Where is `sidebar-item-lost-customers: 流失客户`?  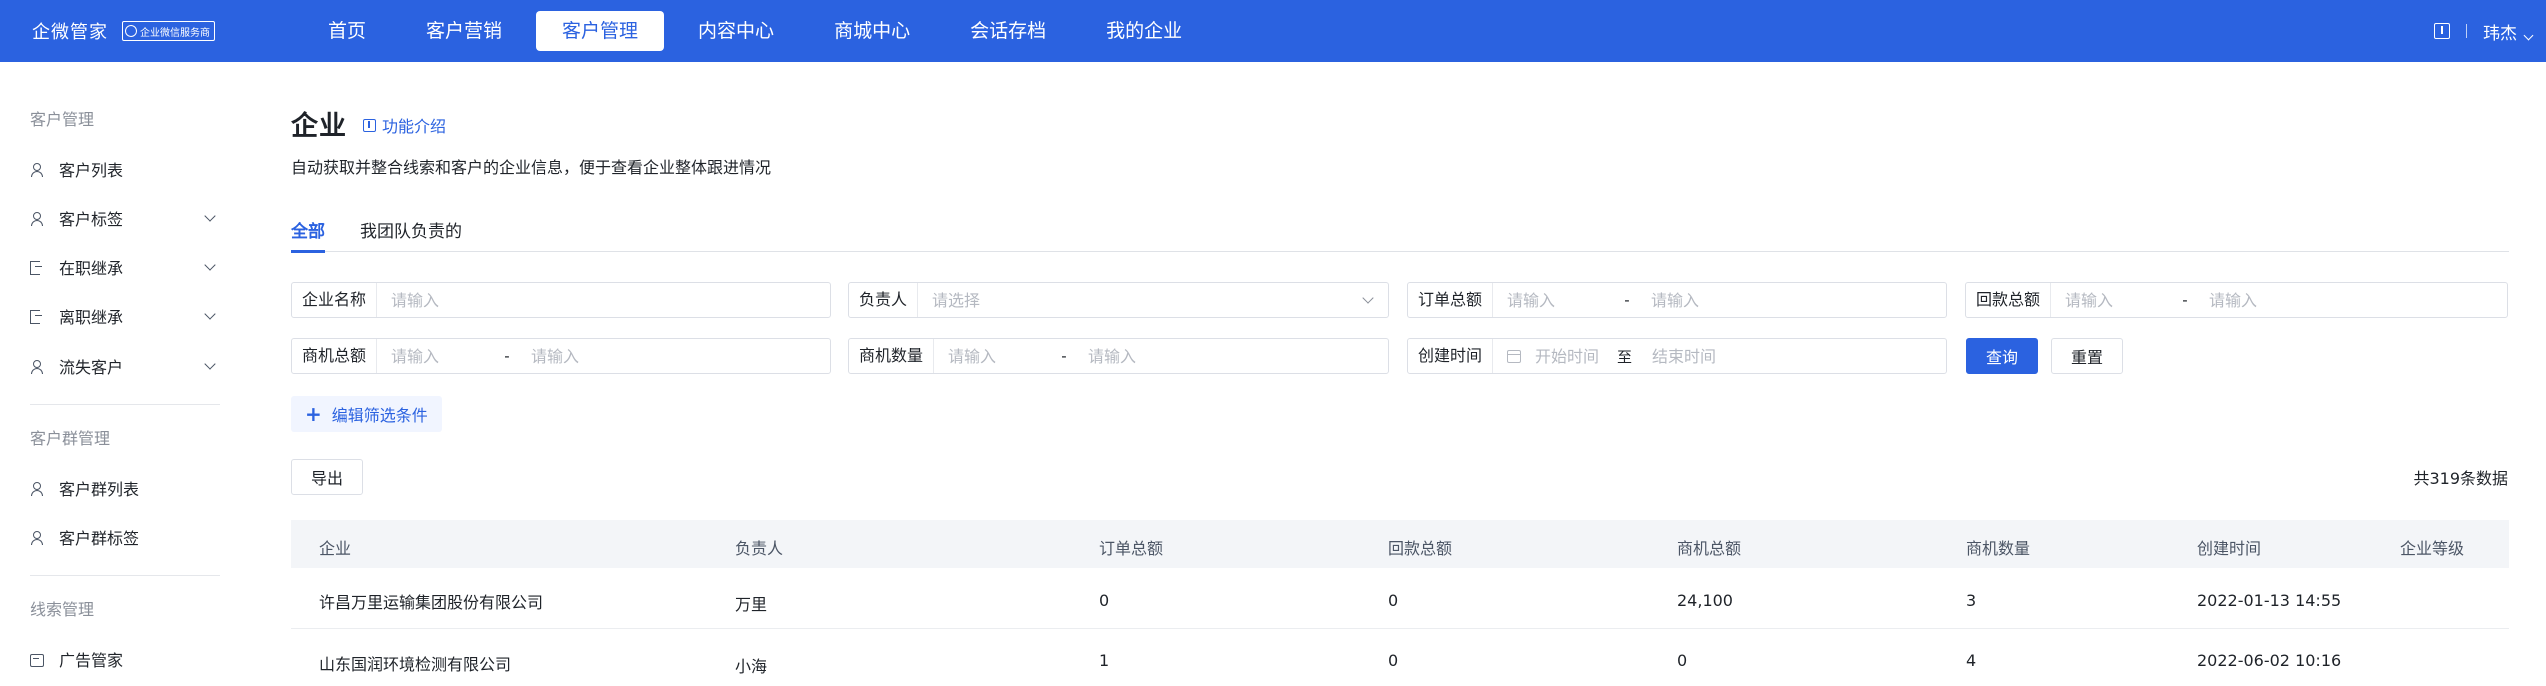
sidebar-item-lost-customers: 流失客户 is located at coordinates (123, 366).